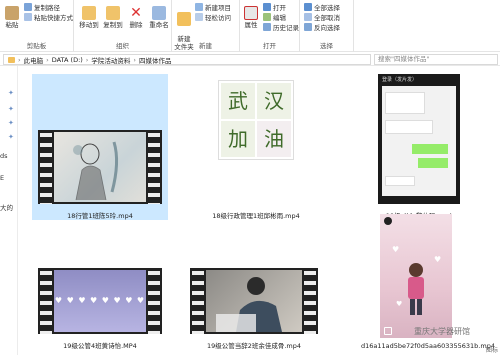  What do you see at coordinates (267, 17) in the screenshot?
I see `edit-icon` at bounding box center [267, 17].